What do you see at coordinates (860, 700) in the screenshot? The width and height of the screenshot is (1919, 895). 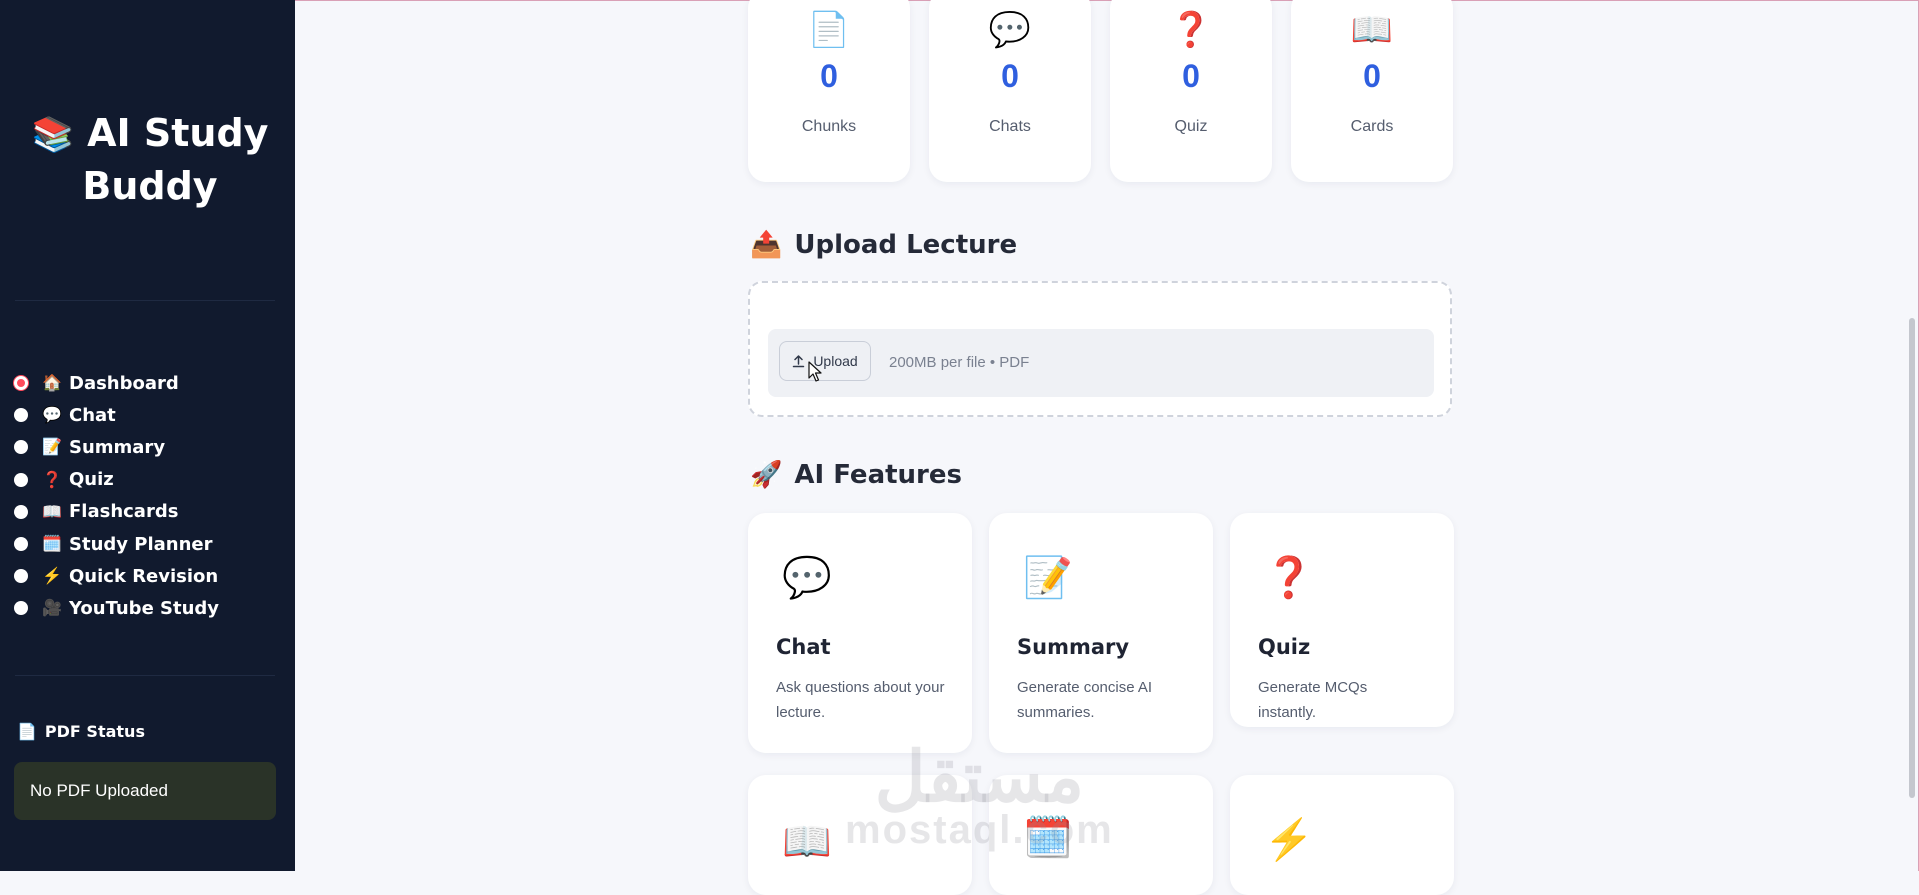 I see `feature-description: Ask questions about your lecture.` at bounding box center [860, 700].